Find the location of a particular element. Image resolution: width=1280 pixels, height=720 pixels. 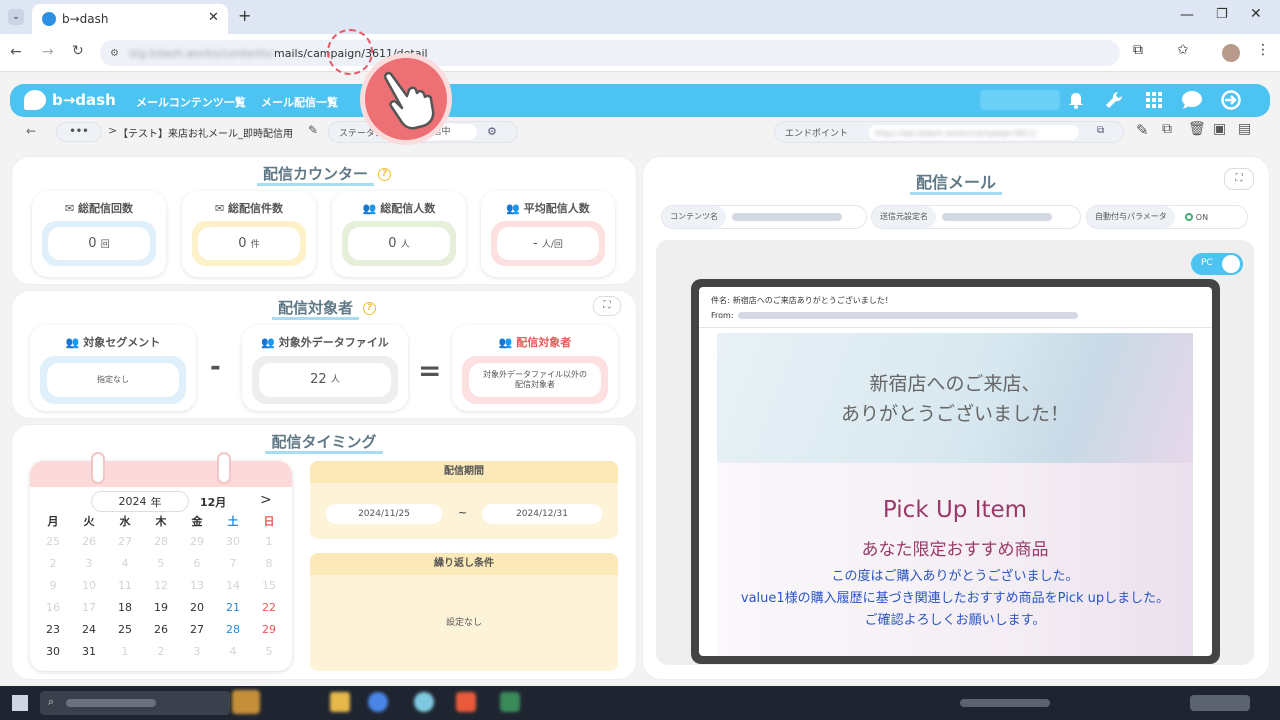

calendar-header-band is located at coordinates (161, 474).